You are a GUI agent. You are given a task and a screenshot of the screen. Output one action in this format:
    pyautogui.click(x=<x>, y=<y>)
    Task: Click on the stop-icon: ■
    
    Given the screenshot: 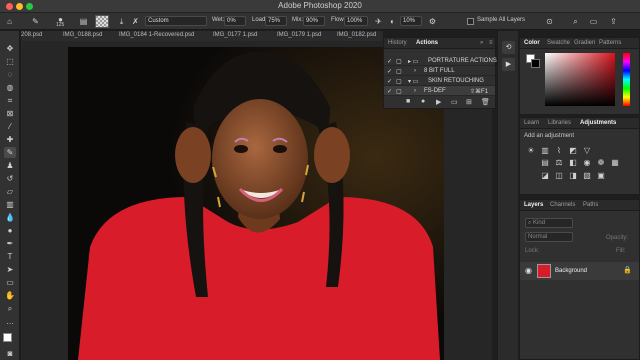 What is the action you would take?
    pyautogui.click(x=408, y=101)
    